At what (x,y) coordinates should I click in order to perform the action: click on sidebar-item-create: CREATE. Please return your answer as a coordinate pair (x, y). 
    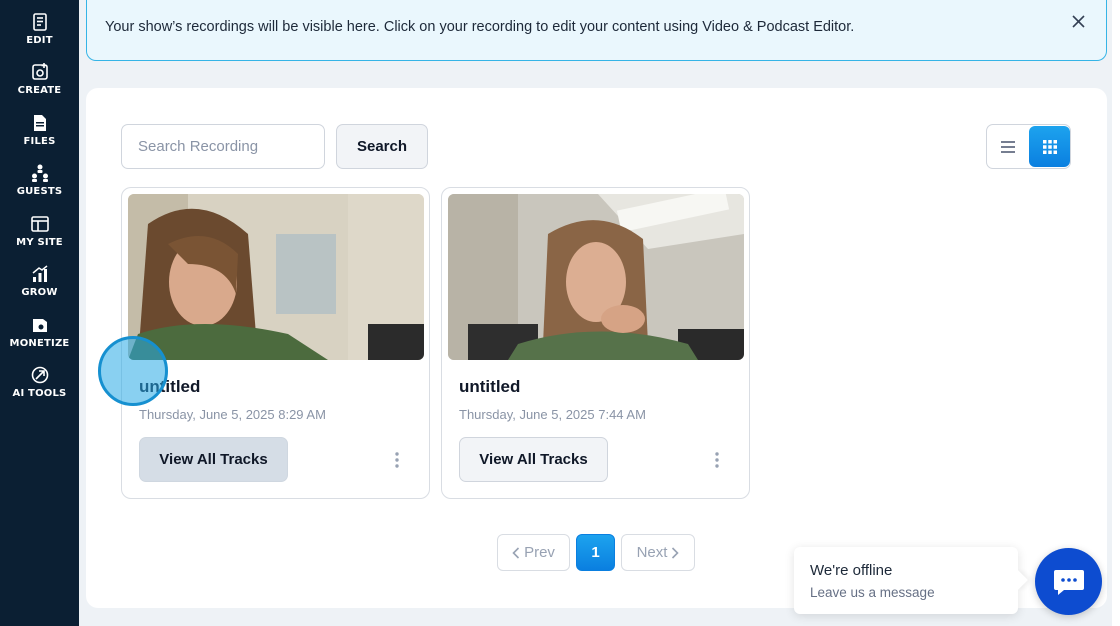
    Looking at the image, I should click on (39, 85).